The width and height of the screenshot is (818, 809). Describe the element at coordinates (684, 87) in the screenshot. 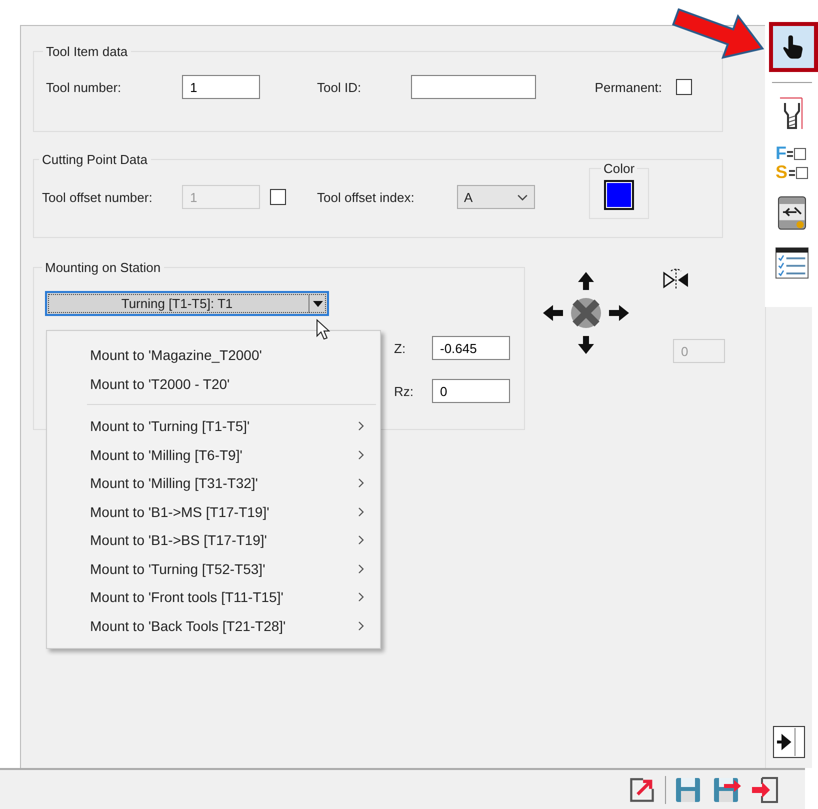

I see `permanent-checkbox` at that location.